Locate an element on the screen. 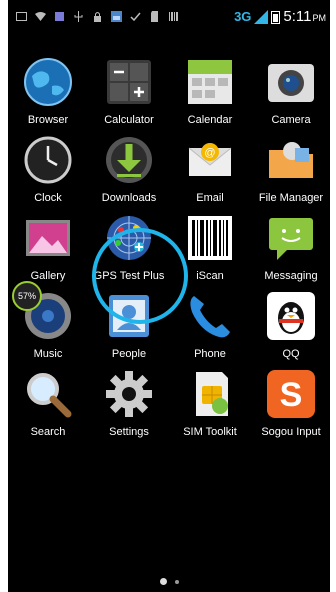  app-sogou-input: S Sogou Input is located at coordinates (290, 407).